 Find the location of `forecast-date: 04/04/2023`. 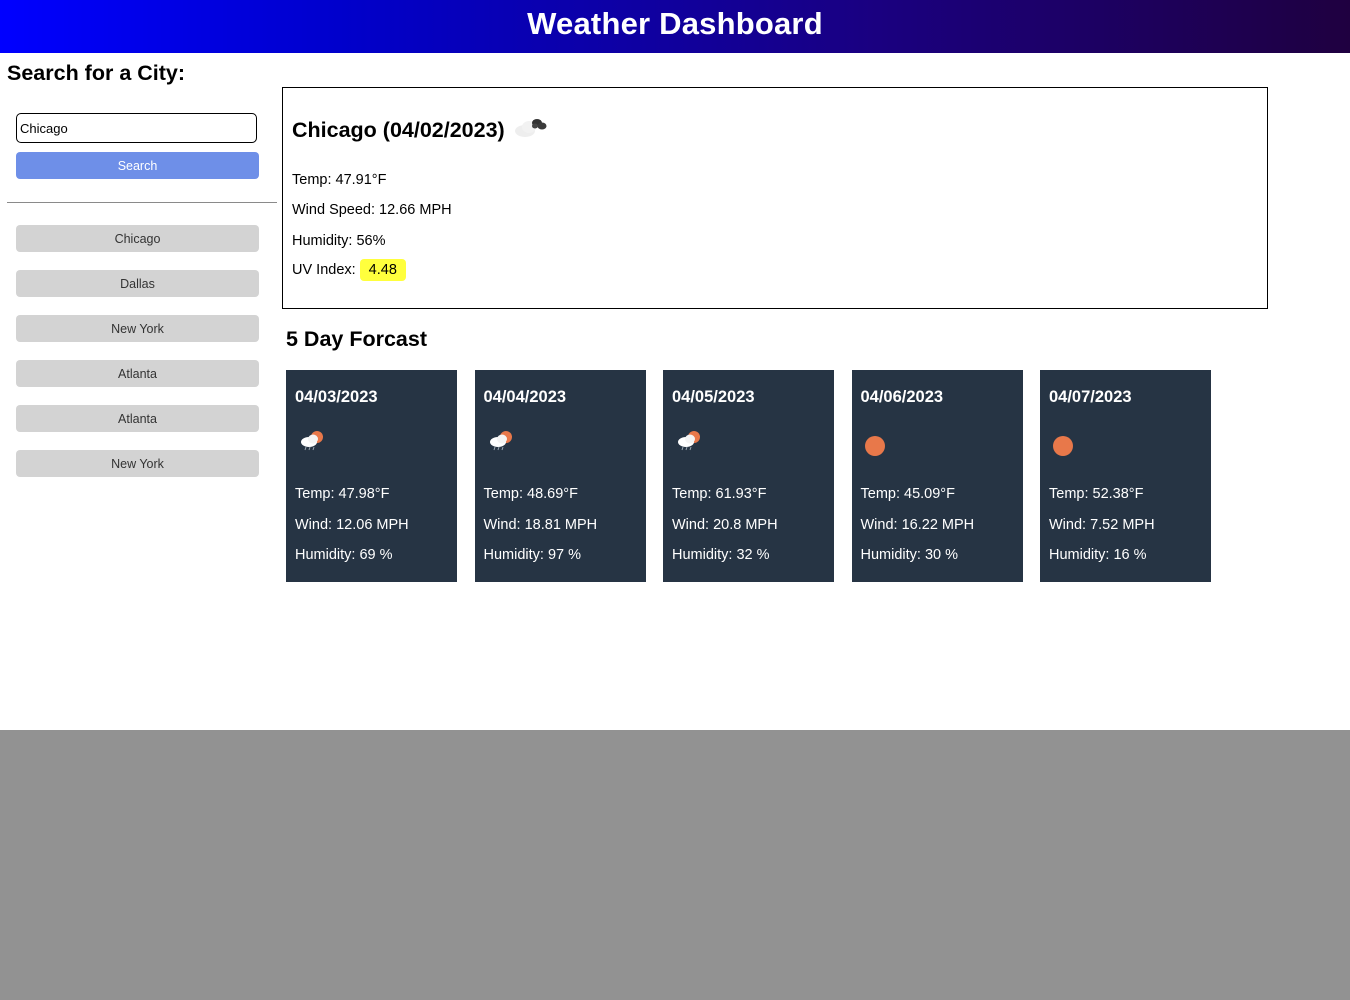

forecast-date: 04/04/2023 is located at coordinates (525, 397).